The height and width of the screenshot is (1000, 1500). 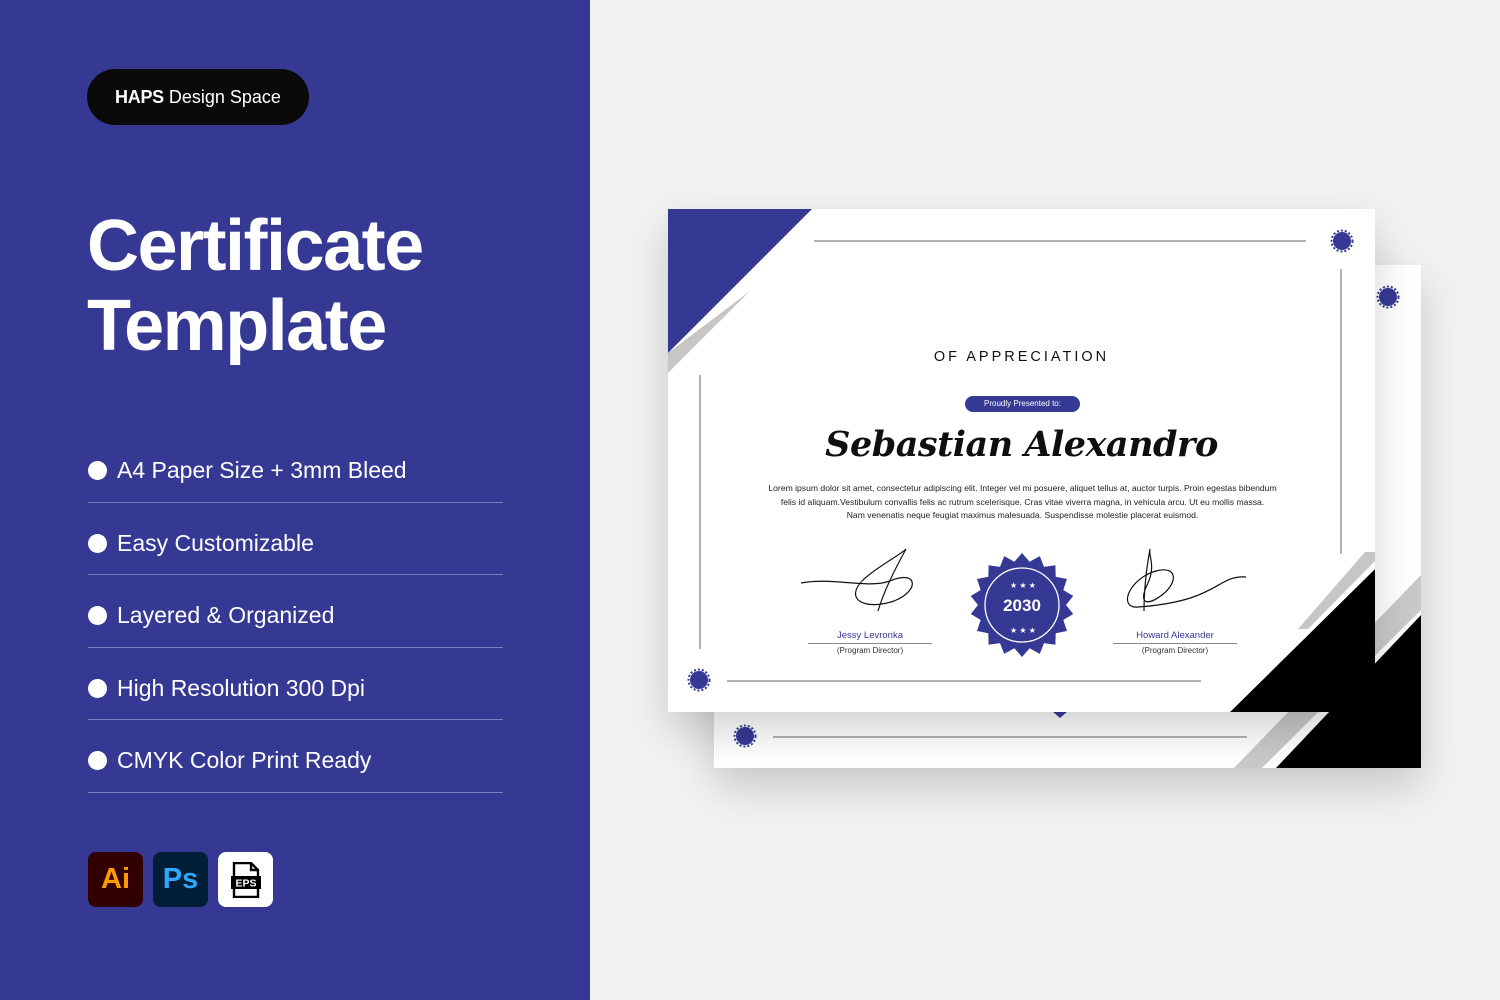 What do you see at coordinates (226, 615) in the screenshot?
I see `feature-label: Layered & Organized` at bounding box center [226, 615].